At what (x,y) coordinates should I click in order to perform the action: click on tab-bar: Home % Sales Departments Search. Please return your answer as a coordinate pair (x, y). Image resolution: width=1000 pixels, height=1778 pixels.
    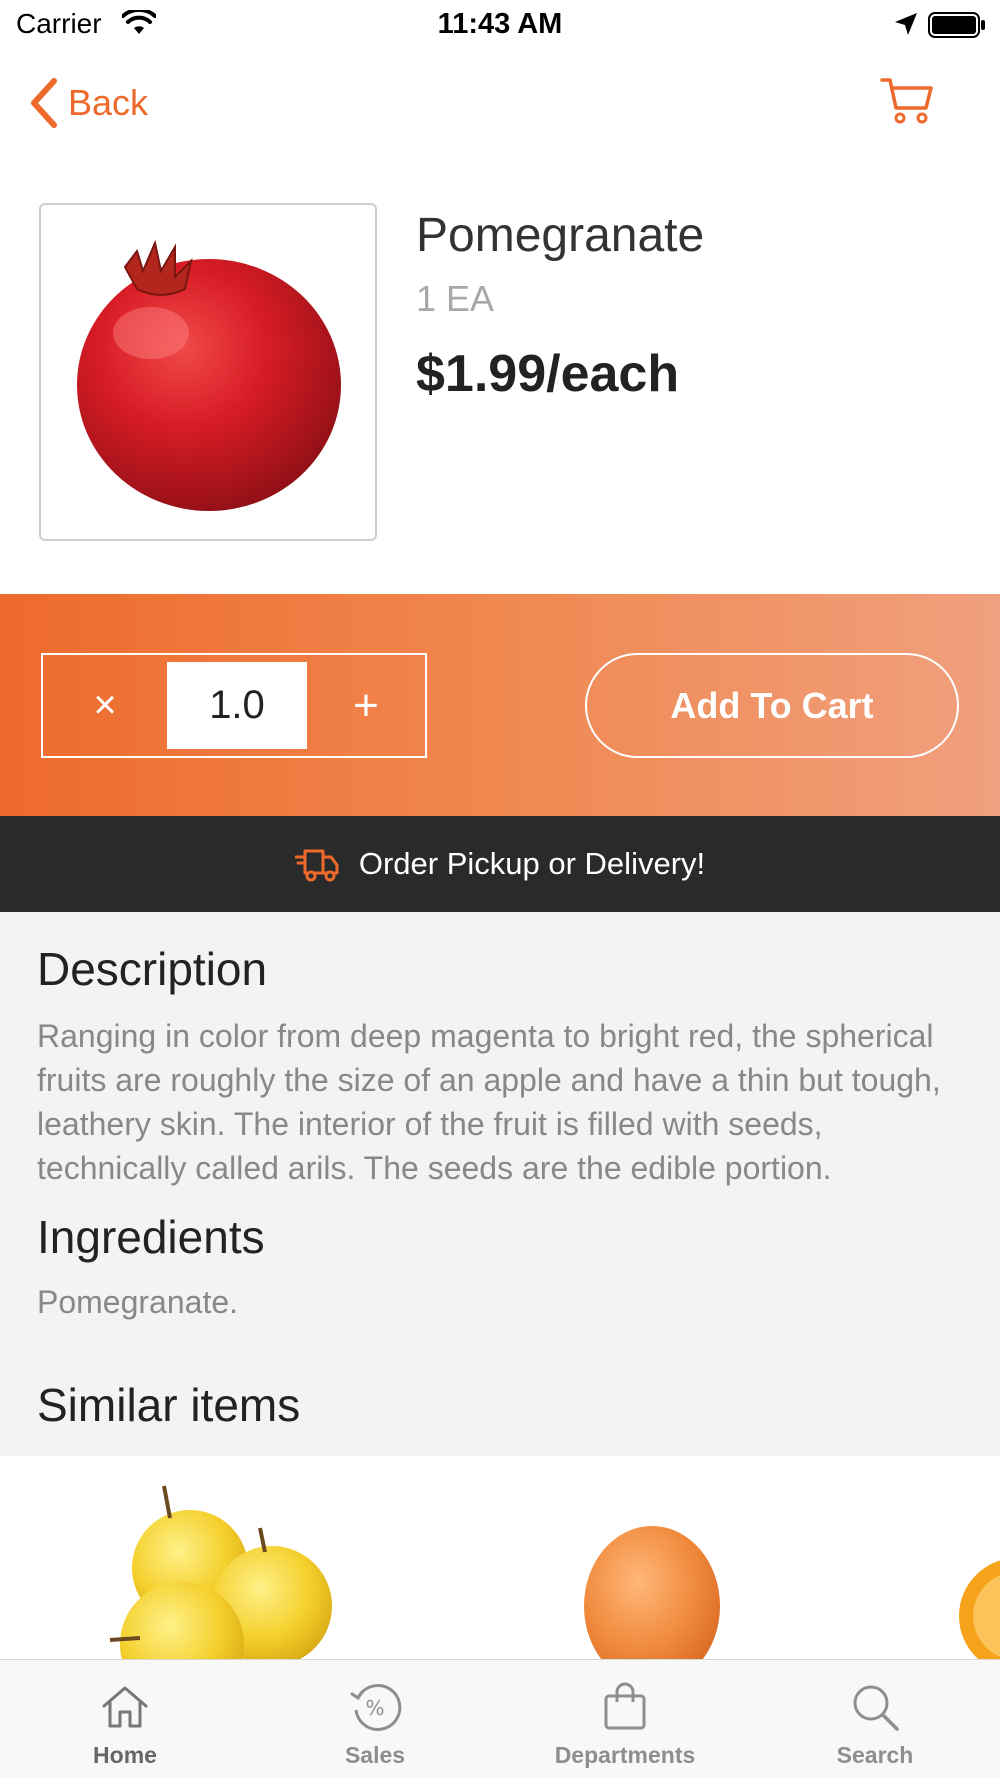
    Looking at the image, I should click on (500, 1718).